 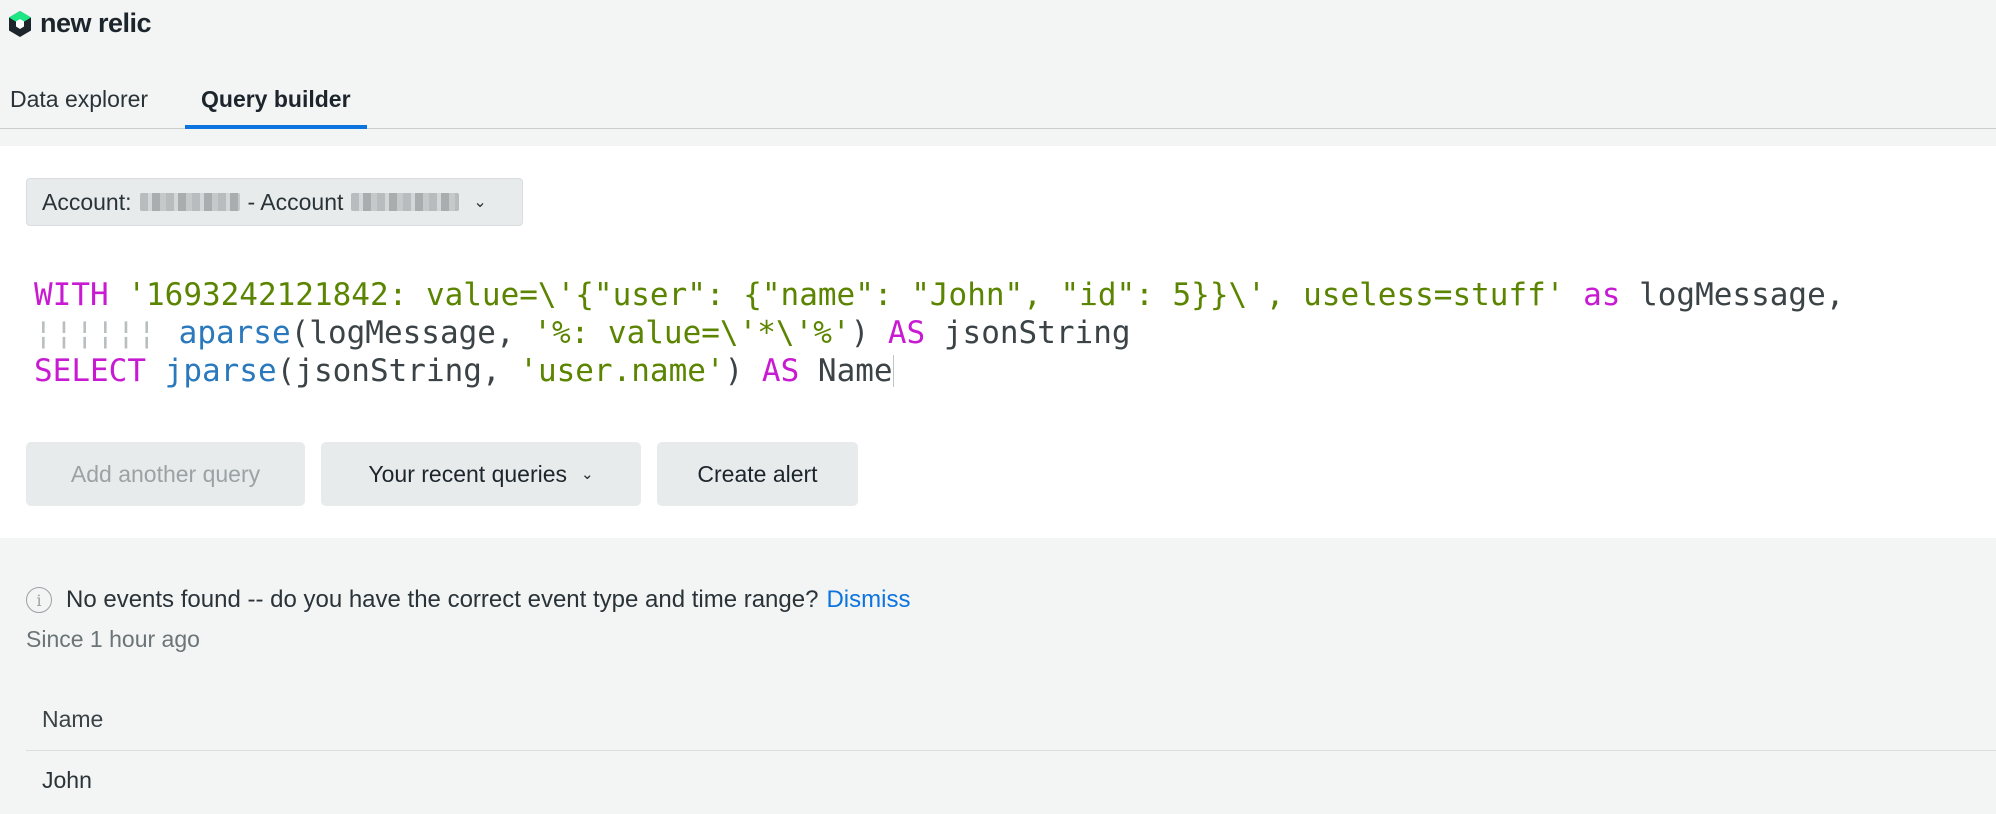 What do you see at coordinates (79, 104) in the screenshot?
I see `tab-data-explorer: Data explorer` at bounding box center [79, 104].